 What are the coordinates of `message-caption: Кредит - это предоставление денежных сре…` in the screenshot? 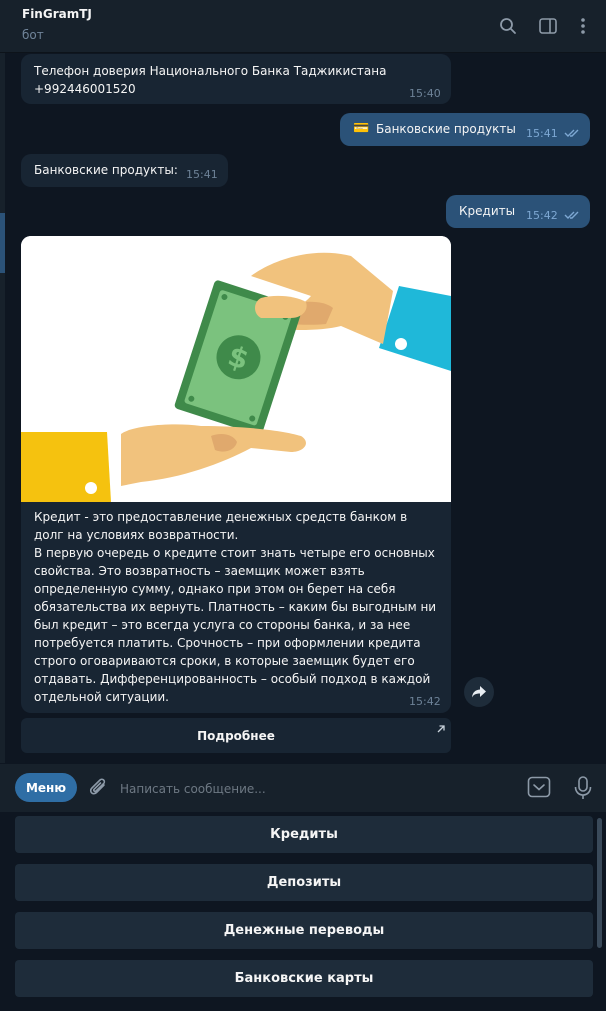 It's located at (236, 607).